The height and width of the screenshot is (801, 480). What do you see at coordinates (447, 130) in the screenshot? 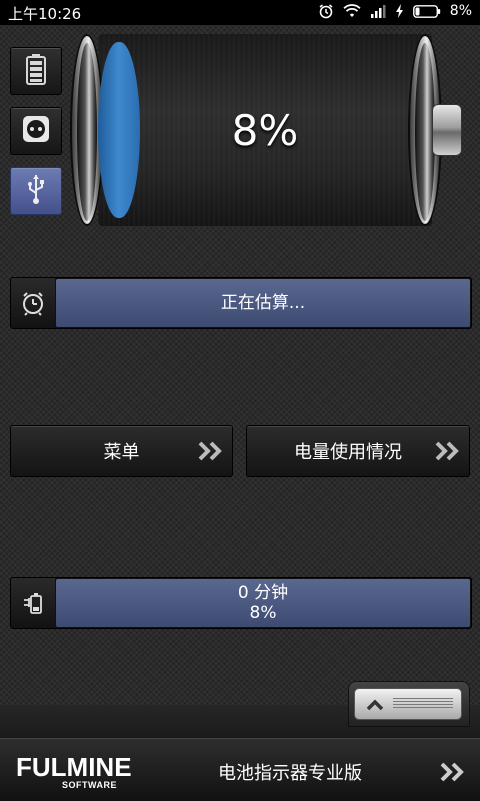
I see `battery-terminal` at bounding box center [447, 130].